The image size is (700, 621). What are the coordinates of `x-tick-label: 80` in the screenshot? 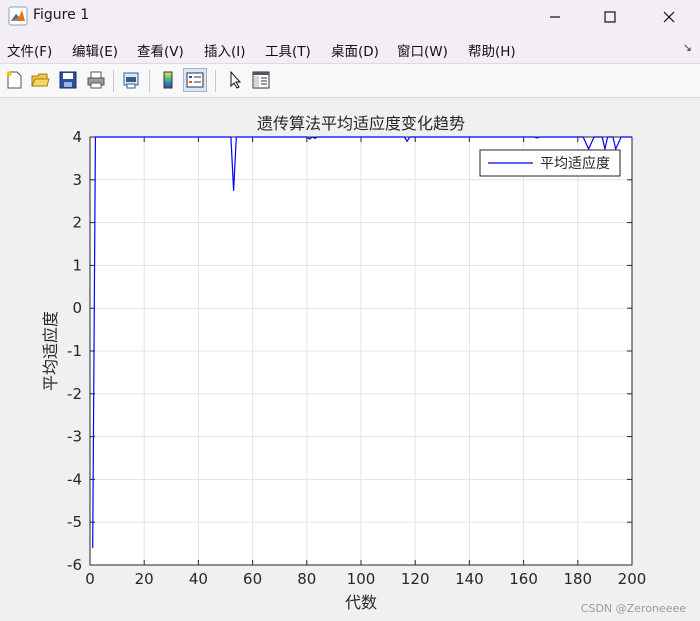 It's located at (306, 579).